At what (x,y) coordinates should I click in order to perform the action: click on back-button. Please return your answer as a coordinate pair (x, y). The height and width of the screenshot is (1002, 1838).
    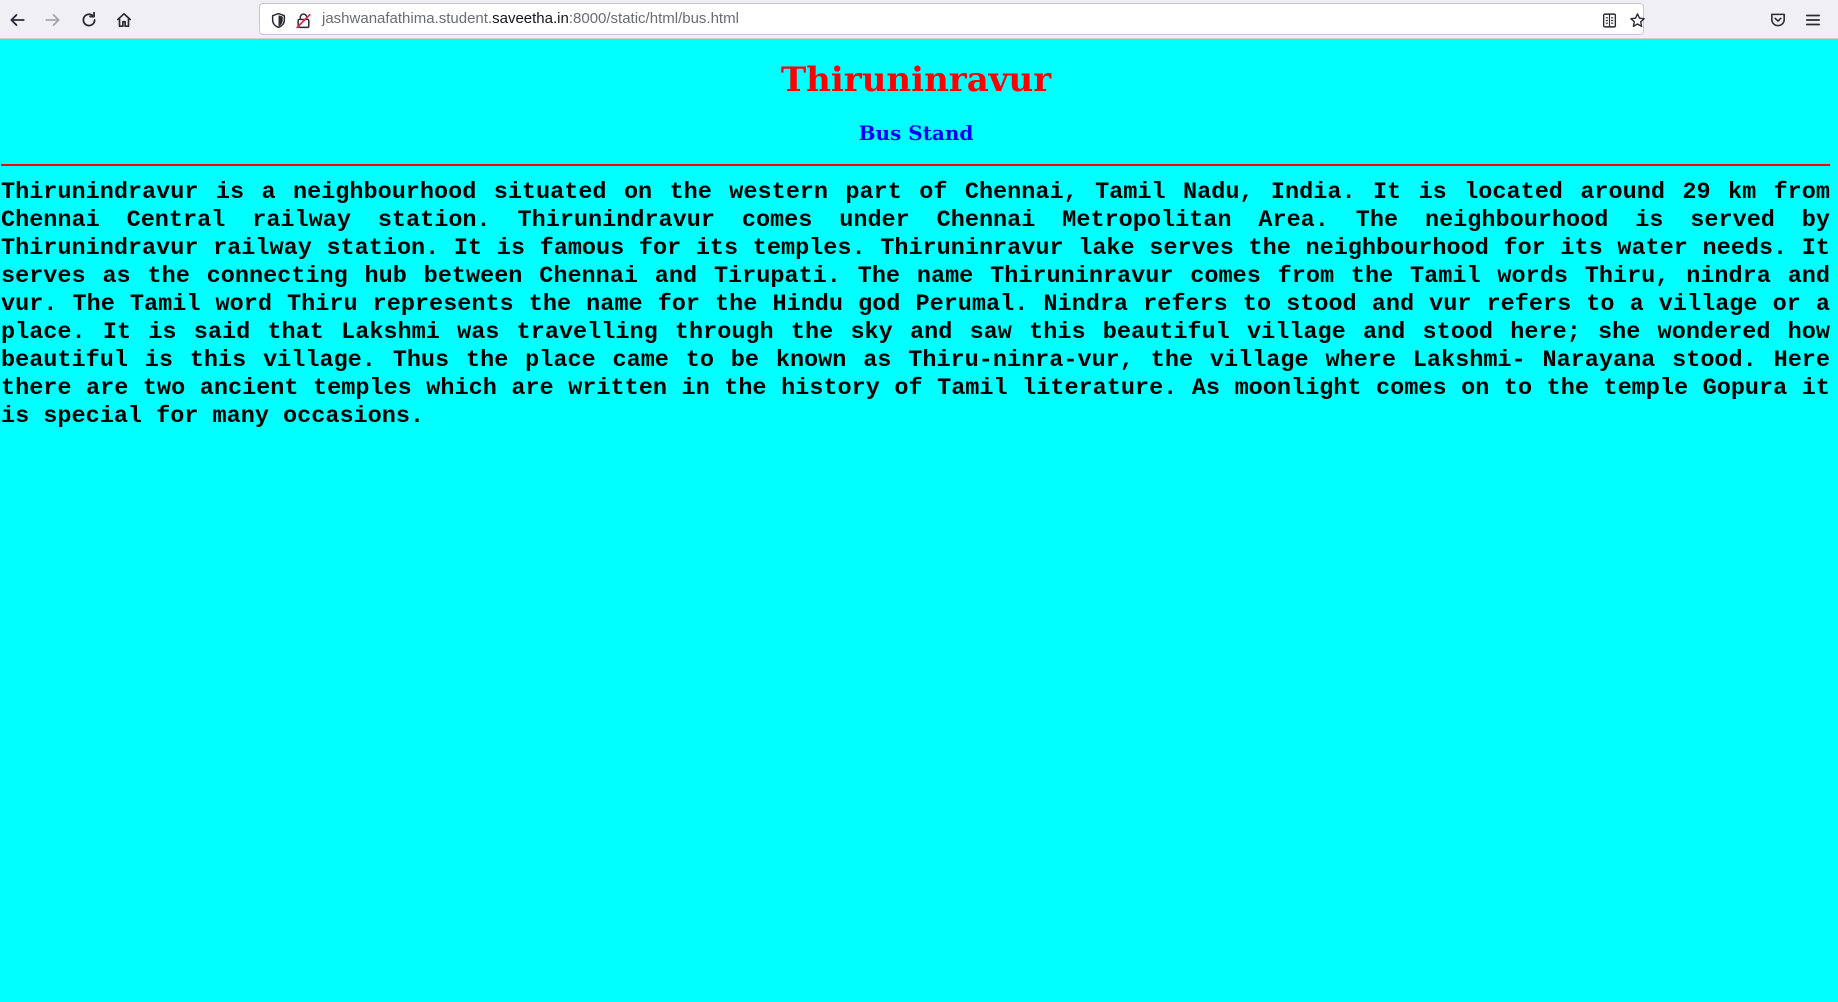
    Looking at the image, I should click on (17, 20).